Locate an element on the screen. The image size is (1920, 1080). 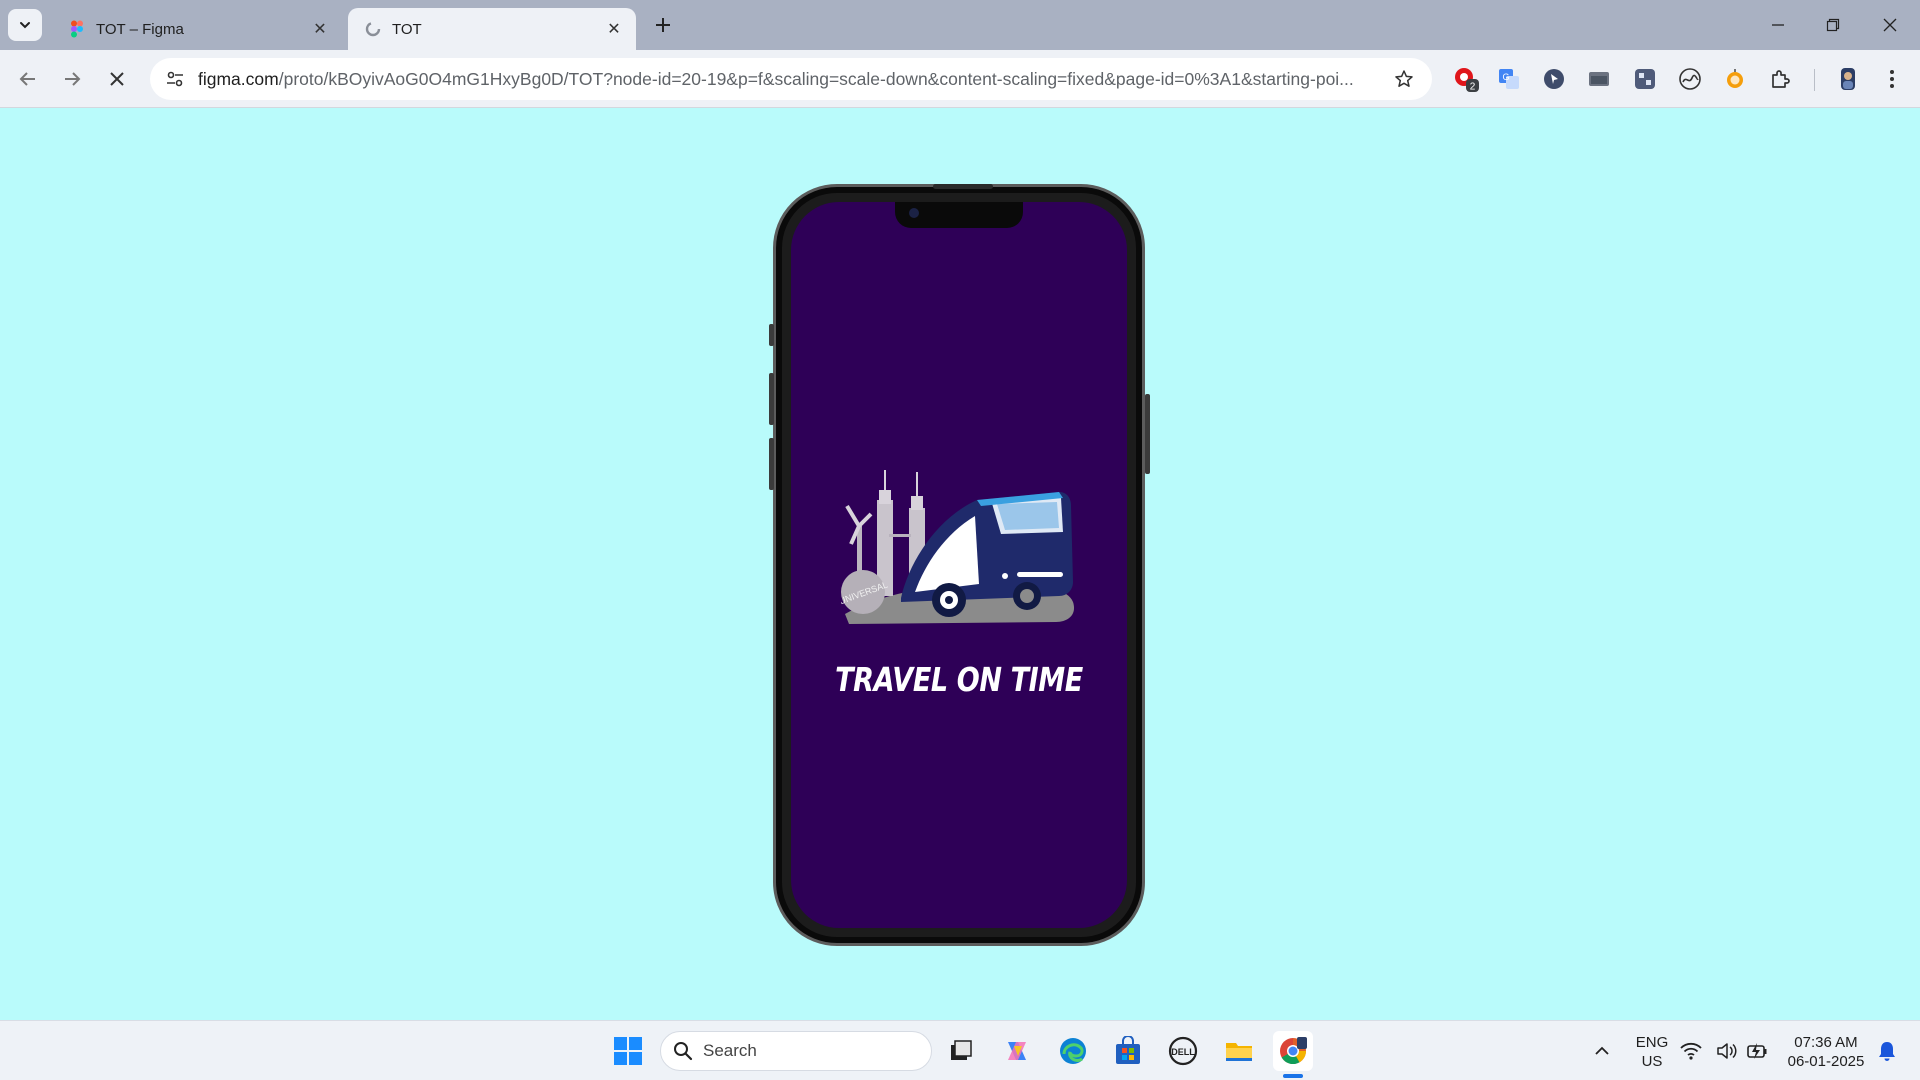
svg-text: G is located at coordinates (1505, 77).